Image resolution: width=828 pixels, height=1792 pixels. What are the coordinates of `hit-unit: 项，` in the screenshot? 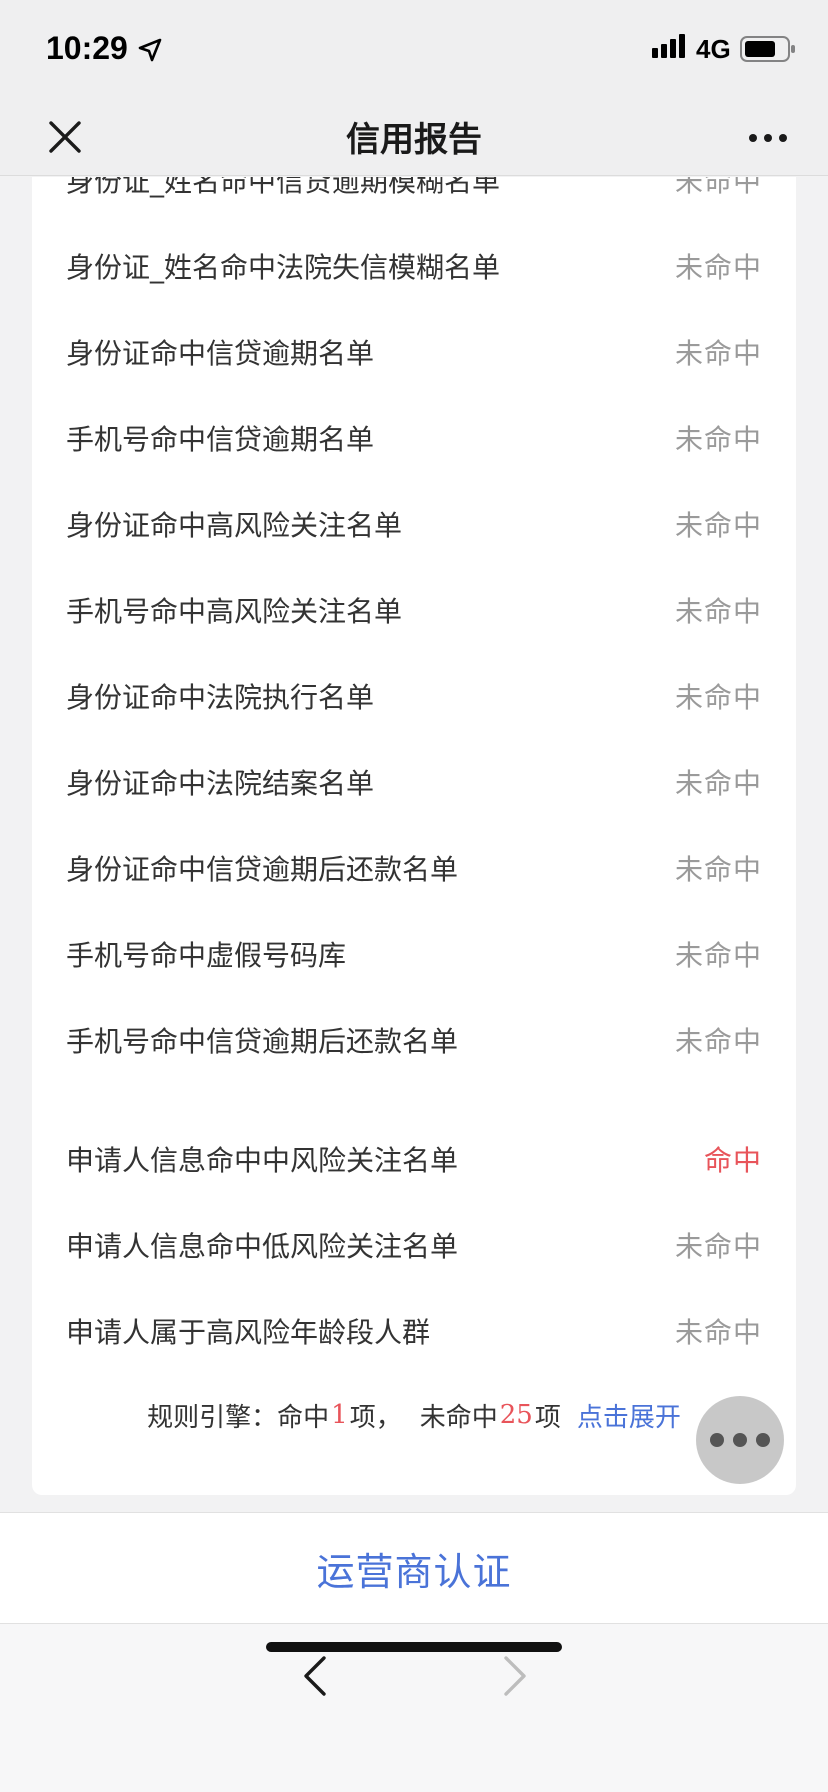 It's located at (375, 1417).